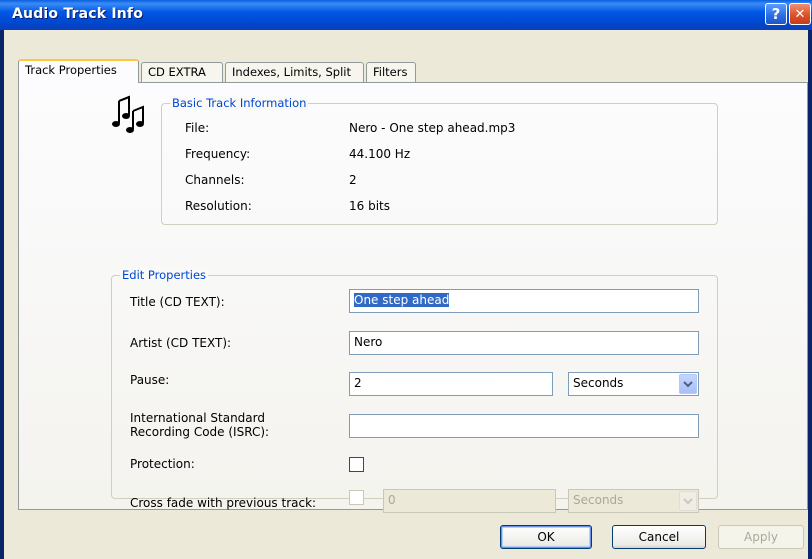  I want to click on music-notes-icon, so click(130, 114).